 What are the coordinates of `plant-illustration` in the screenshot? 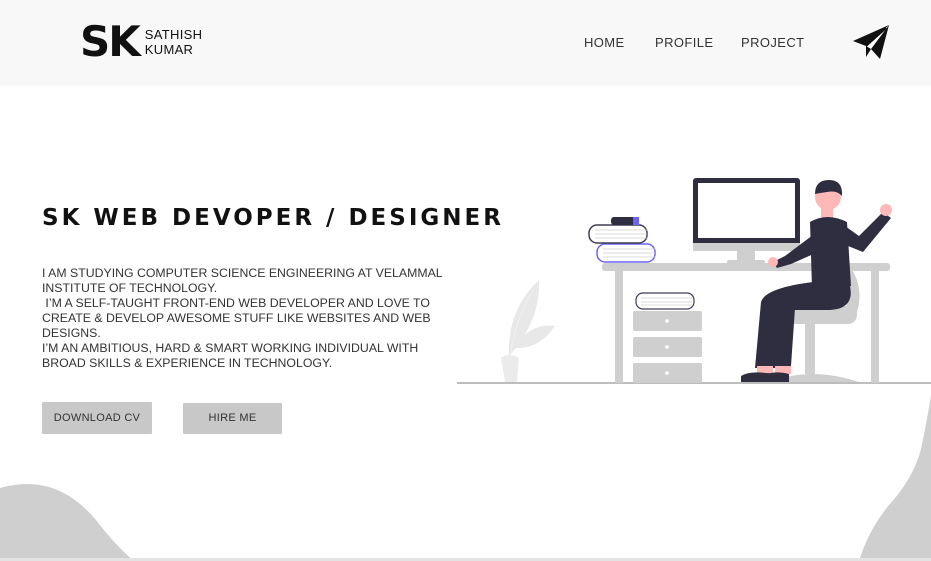 It's located at (528, 331).